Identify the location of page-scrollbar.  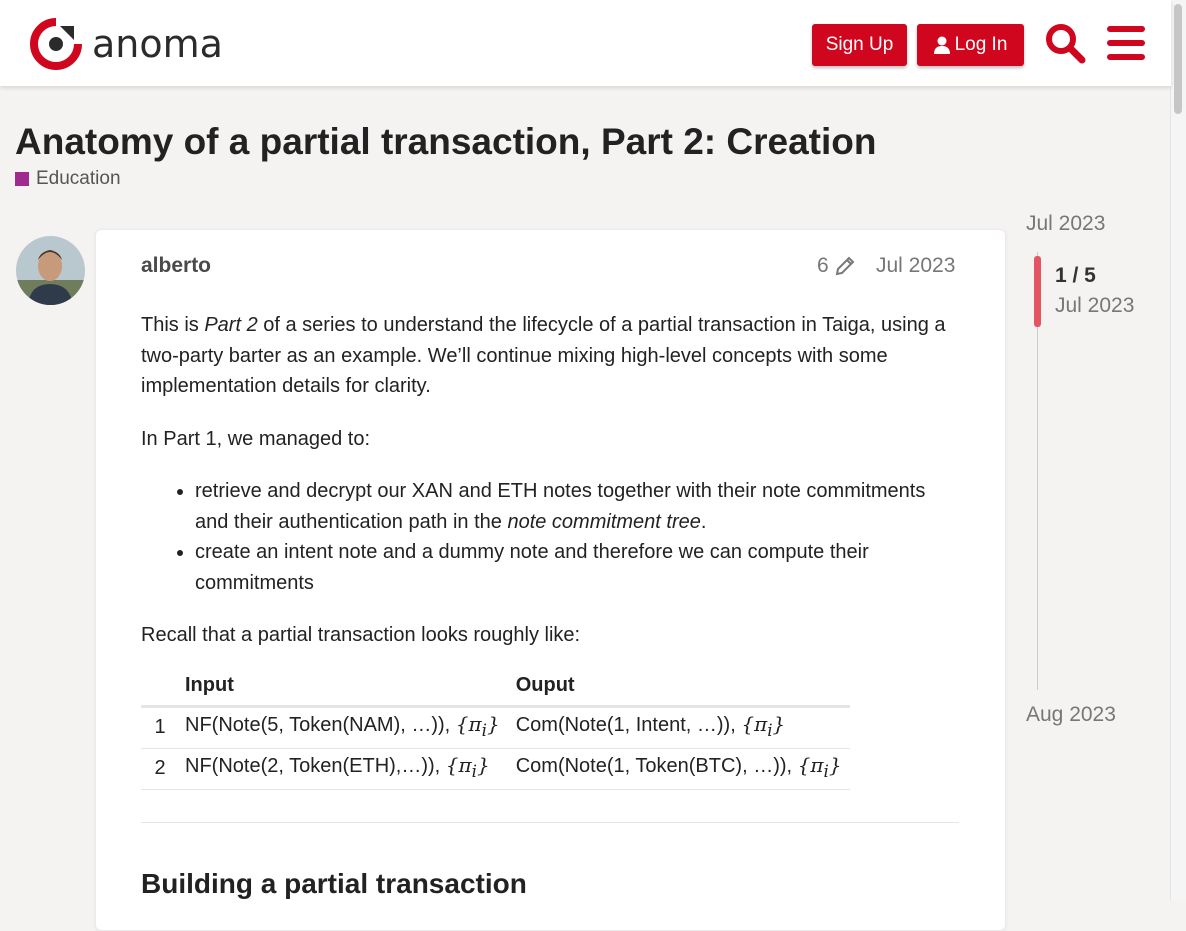
(1178, 450).